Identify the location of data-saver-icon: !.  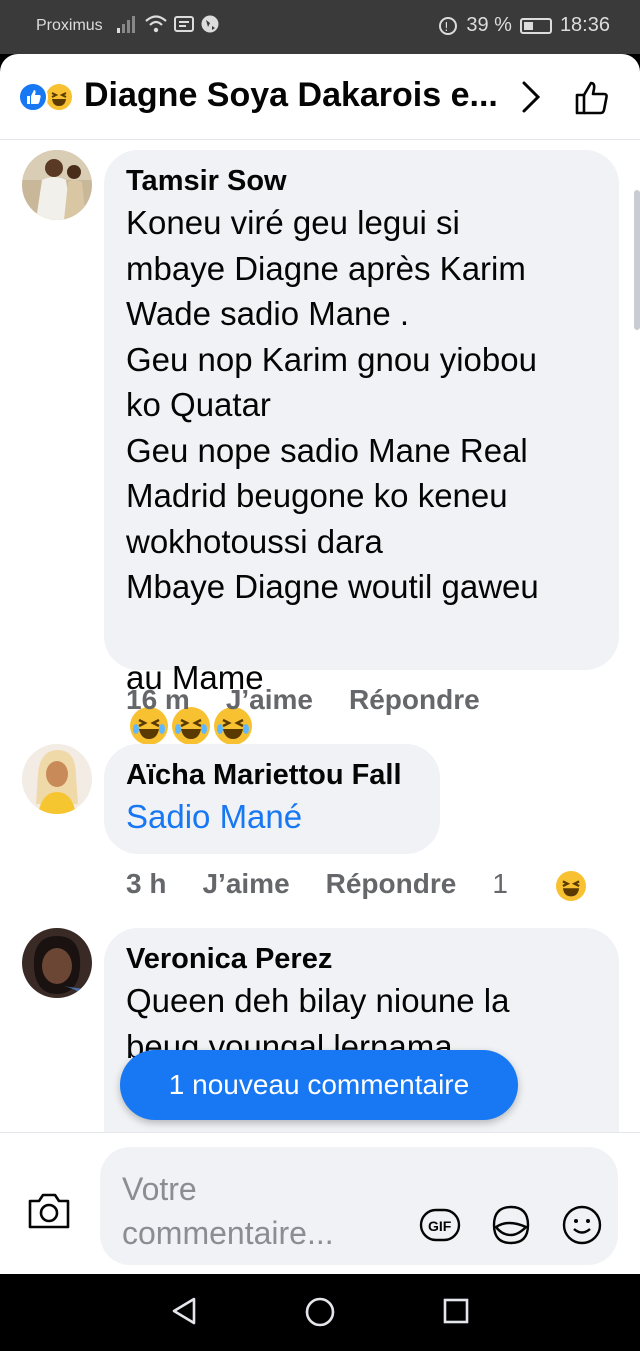
(448, 25).